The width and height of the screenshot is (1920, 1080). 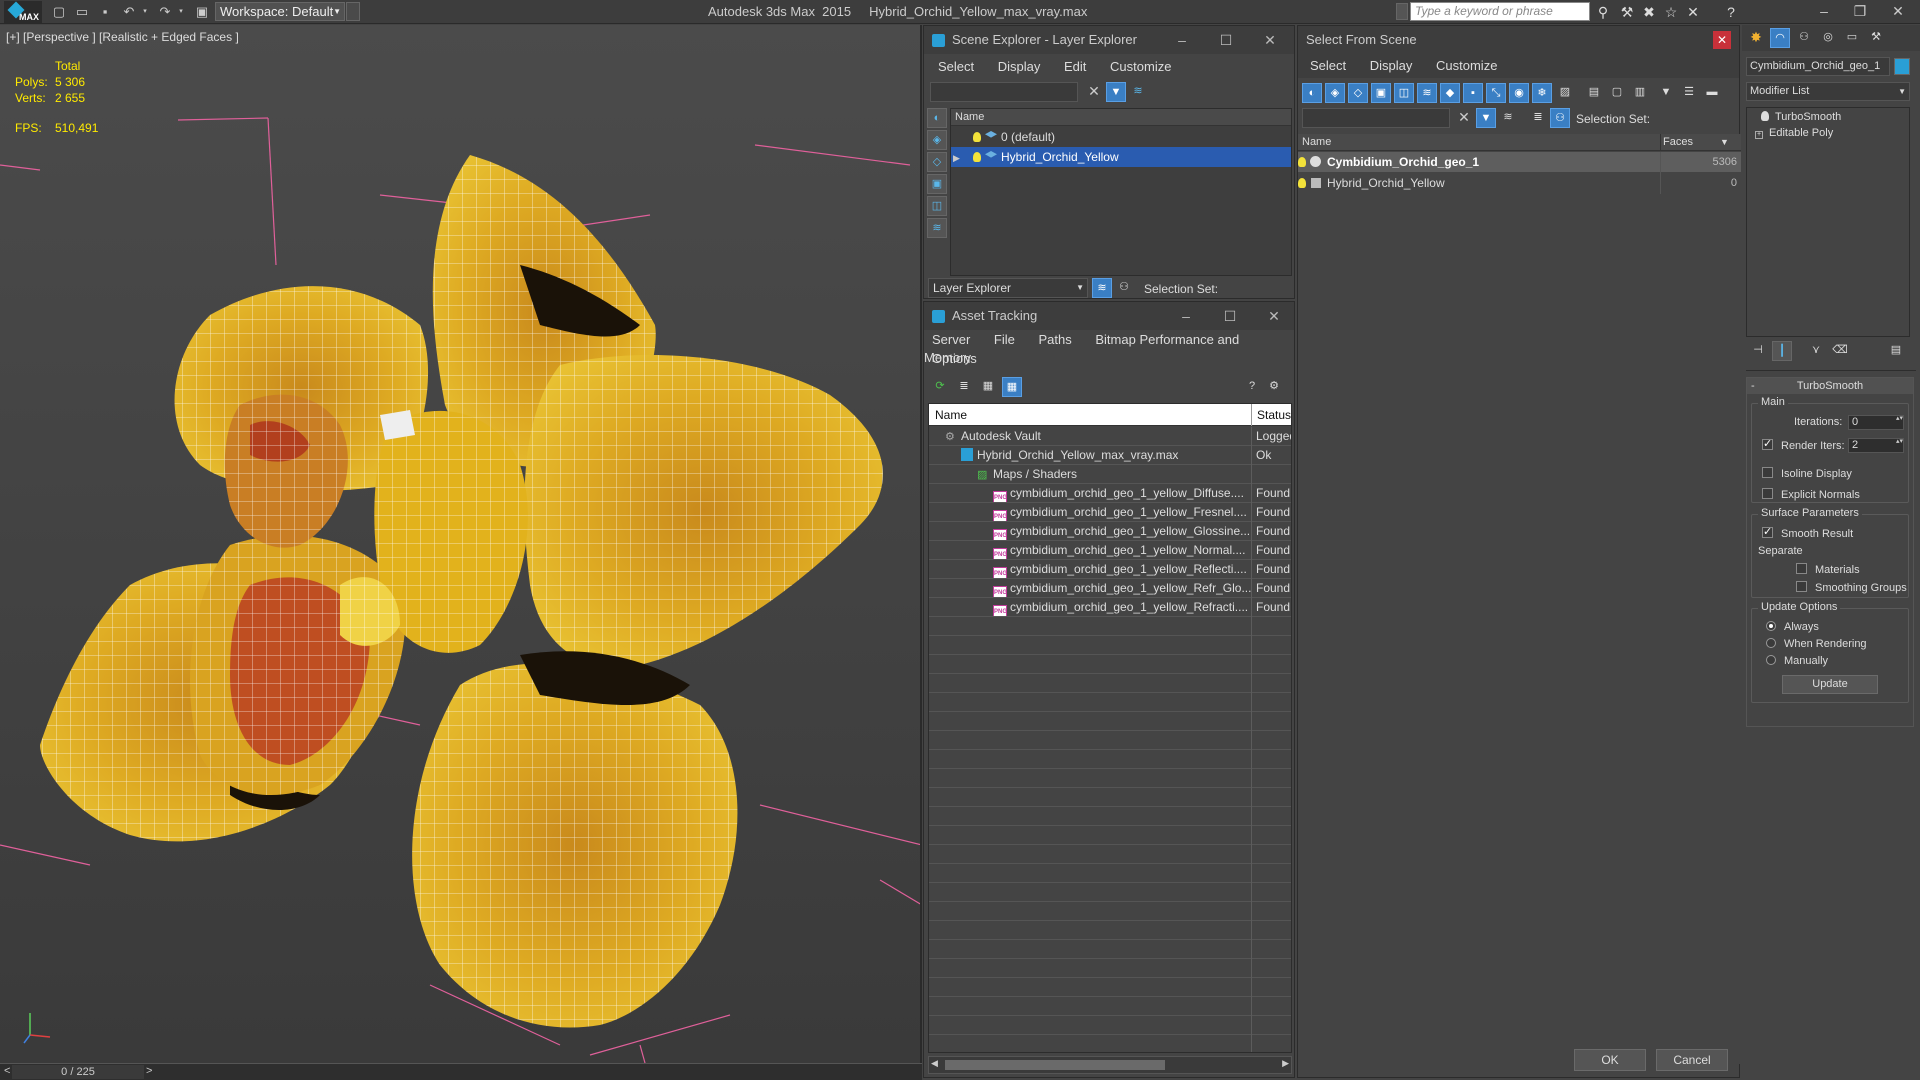 What do you see at coordinates (1830, 386) in the screenshot?
I see `rollout-title: - TurboSmooth` at bounding box center [1830, 386].